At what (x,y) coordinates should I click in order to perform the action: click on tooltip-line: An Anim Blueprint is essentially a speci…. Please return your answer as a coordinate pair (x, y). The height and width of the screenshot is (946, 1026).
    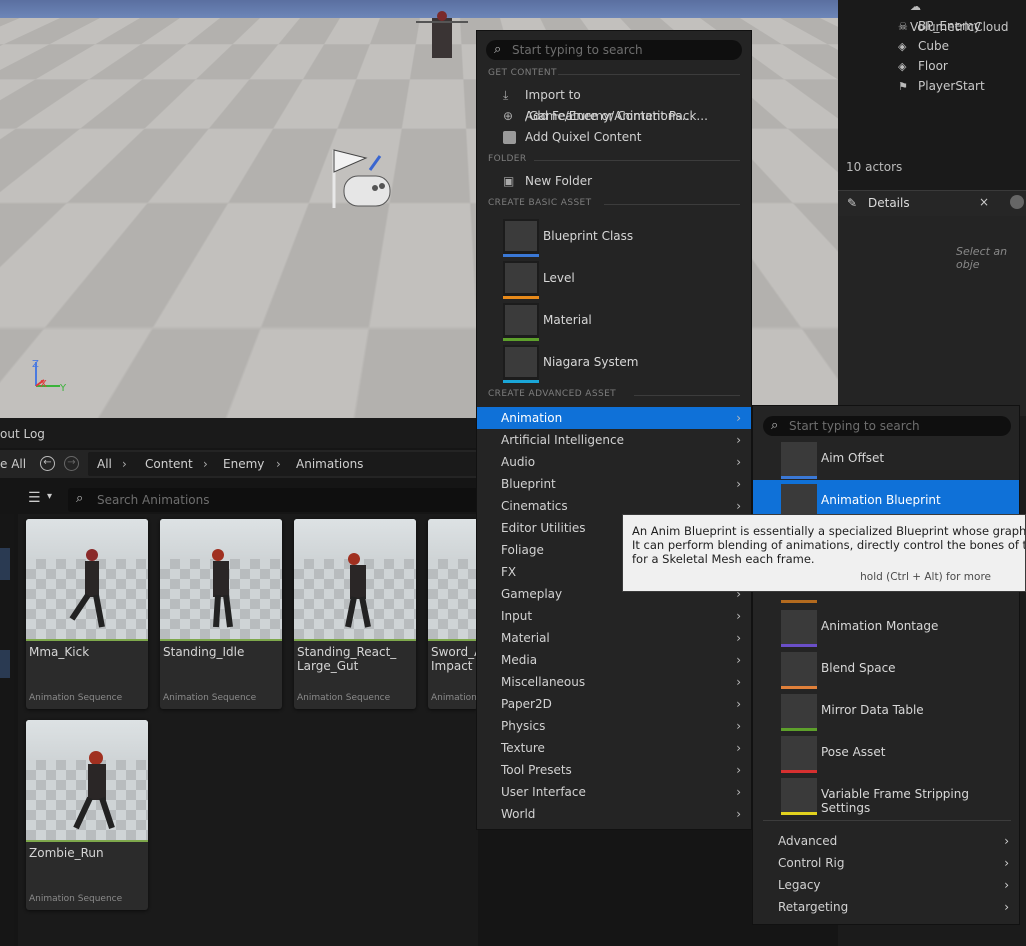
    Looking at the image, I should click on (829, 531).